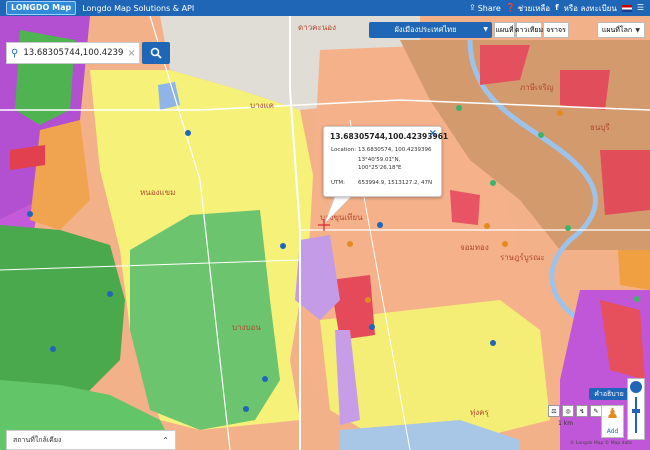 The image size is (650, 450). What do you see at coordinates (395, 183) in the screenshot?
I see `utm-value: 653994.9, 1513127.2, 47N` at bounding box center [395, 183].